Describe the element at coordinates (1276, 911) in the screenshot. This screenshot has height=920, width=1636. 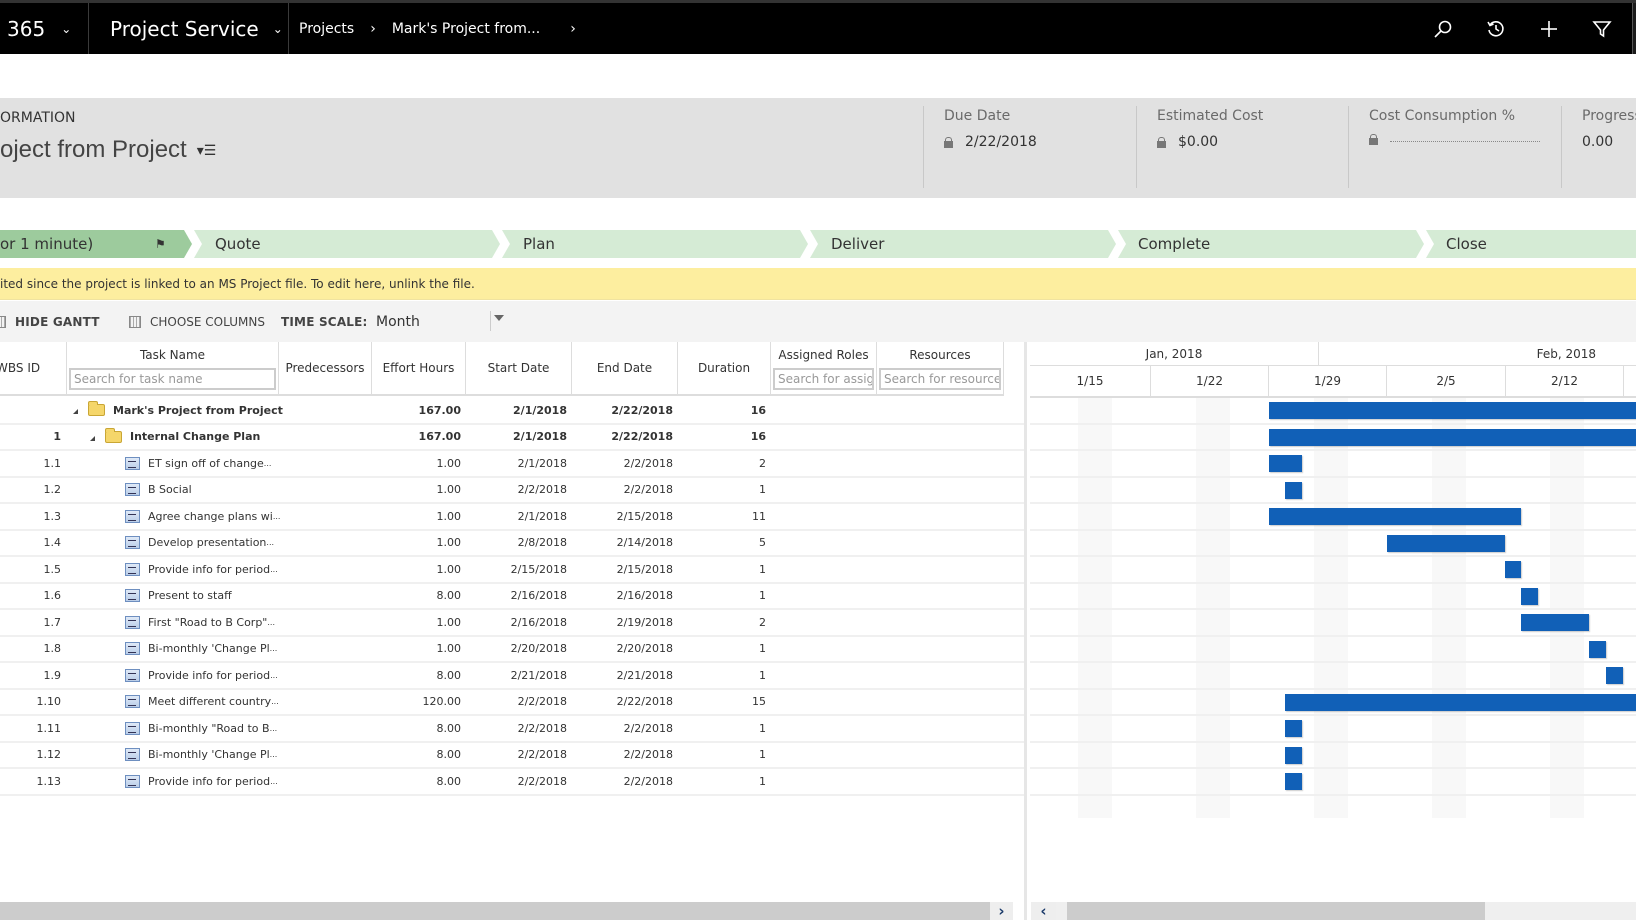
I see `gantt-scrollbar-thumb` at that location.